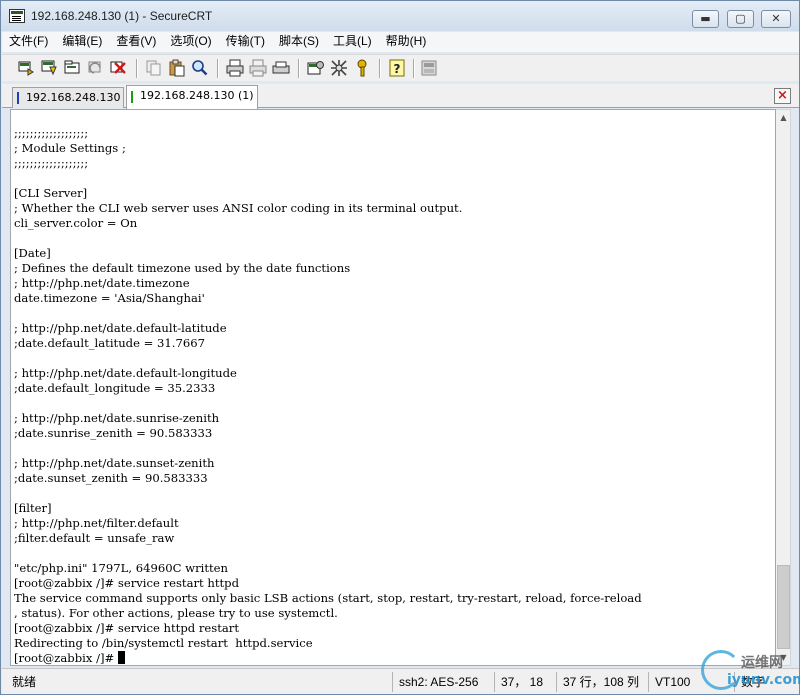 Image resolution: width=800 pixels, height=695 pixels. What do you see at coordinates (316, 68) in the screenshot?
I see `session-options-icon` at bounding box center [316, 68].